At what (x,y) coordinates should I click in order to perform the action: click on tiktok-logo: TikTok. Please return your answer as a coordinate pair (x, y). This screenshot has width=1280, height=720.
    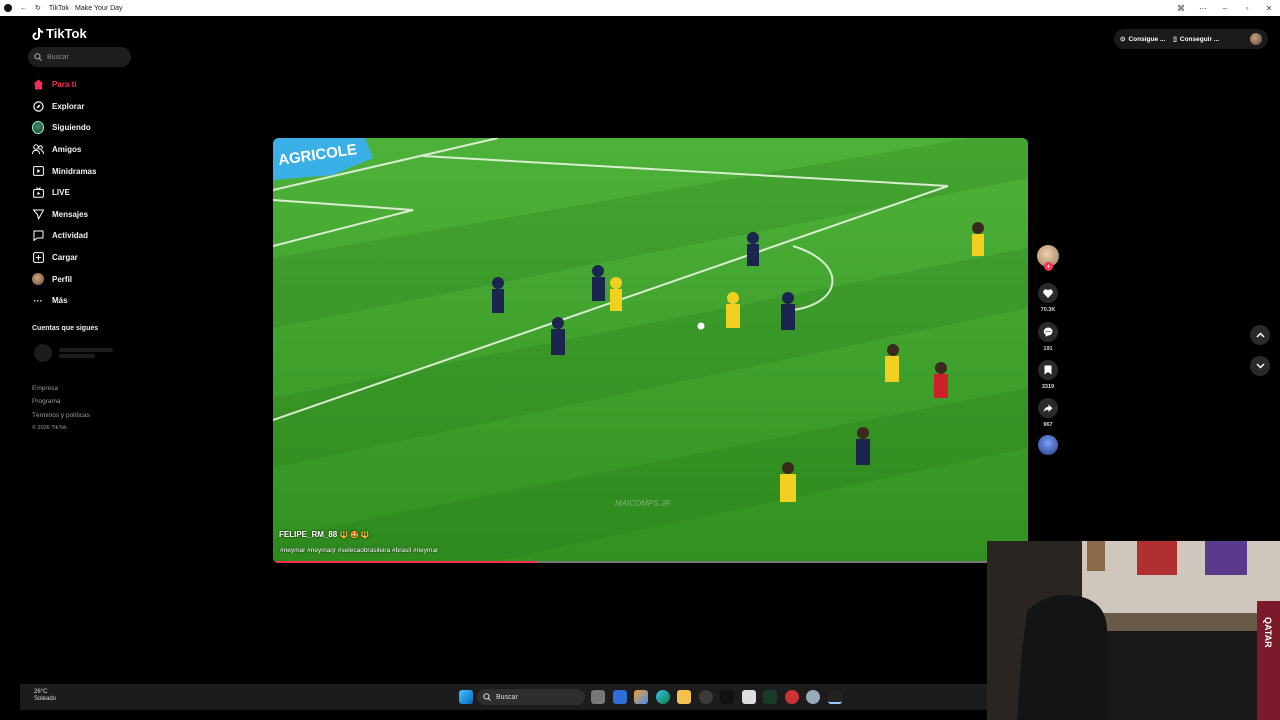
    Looking at the image, I should click on (59, 33).